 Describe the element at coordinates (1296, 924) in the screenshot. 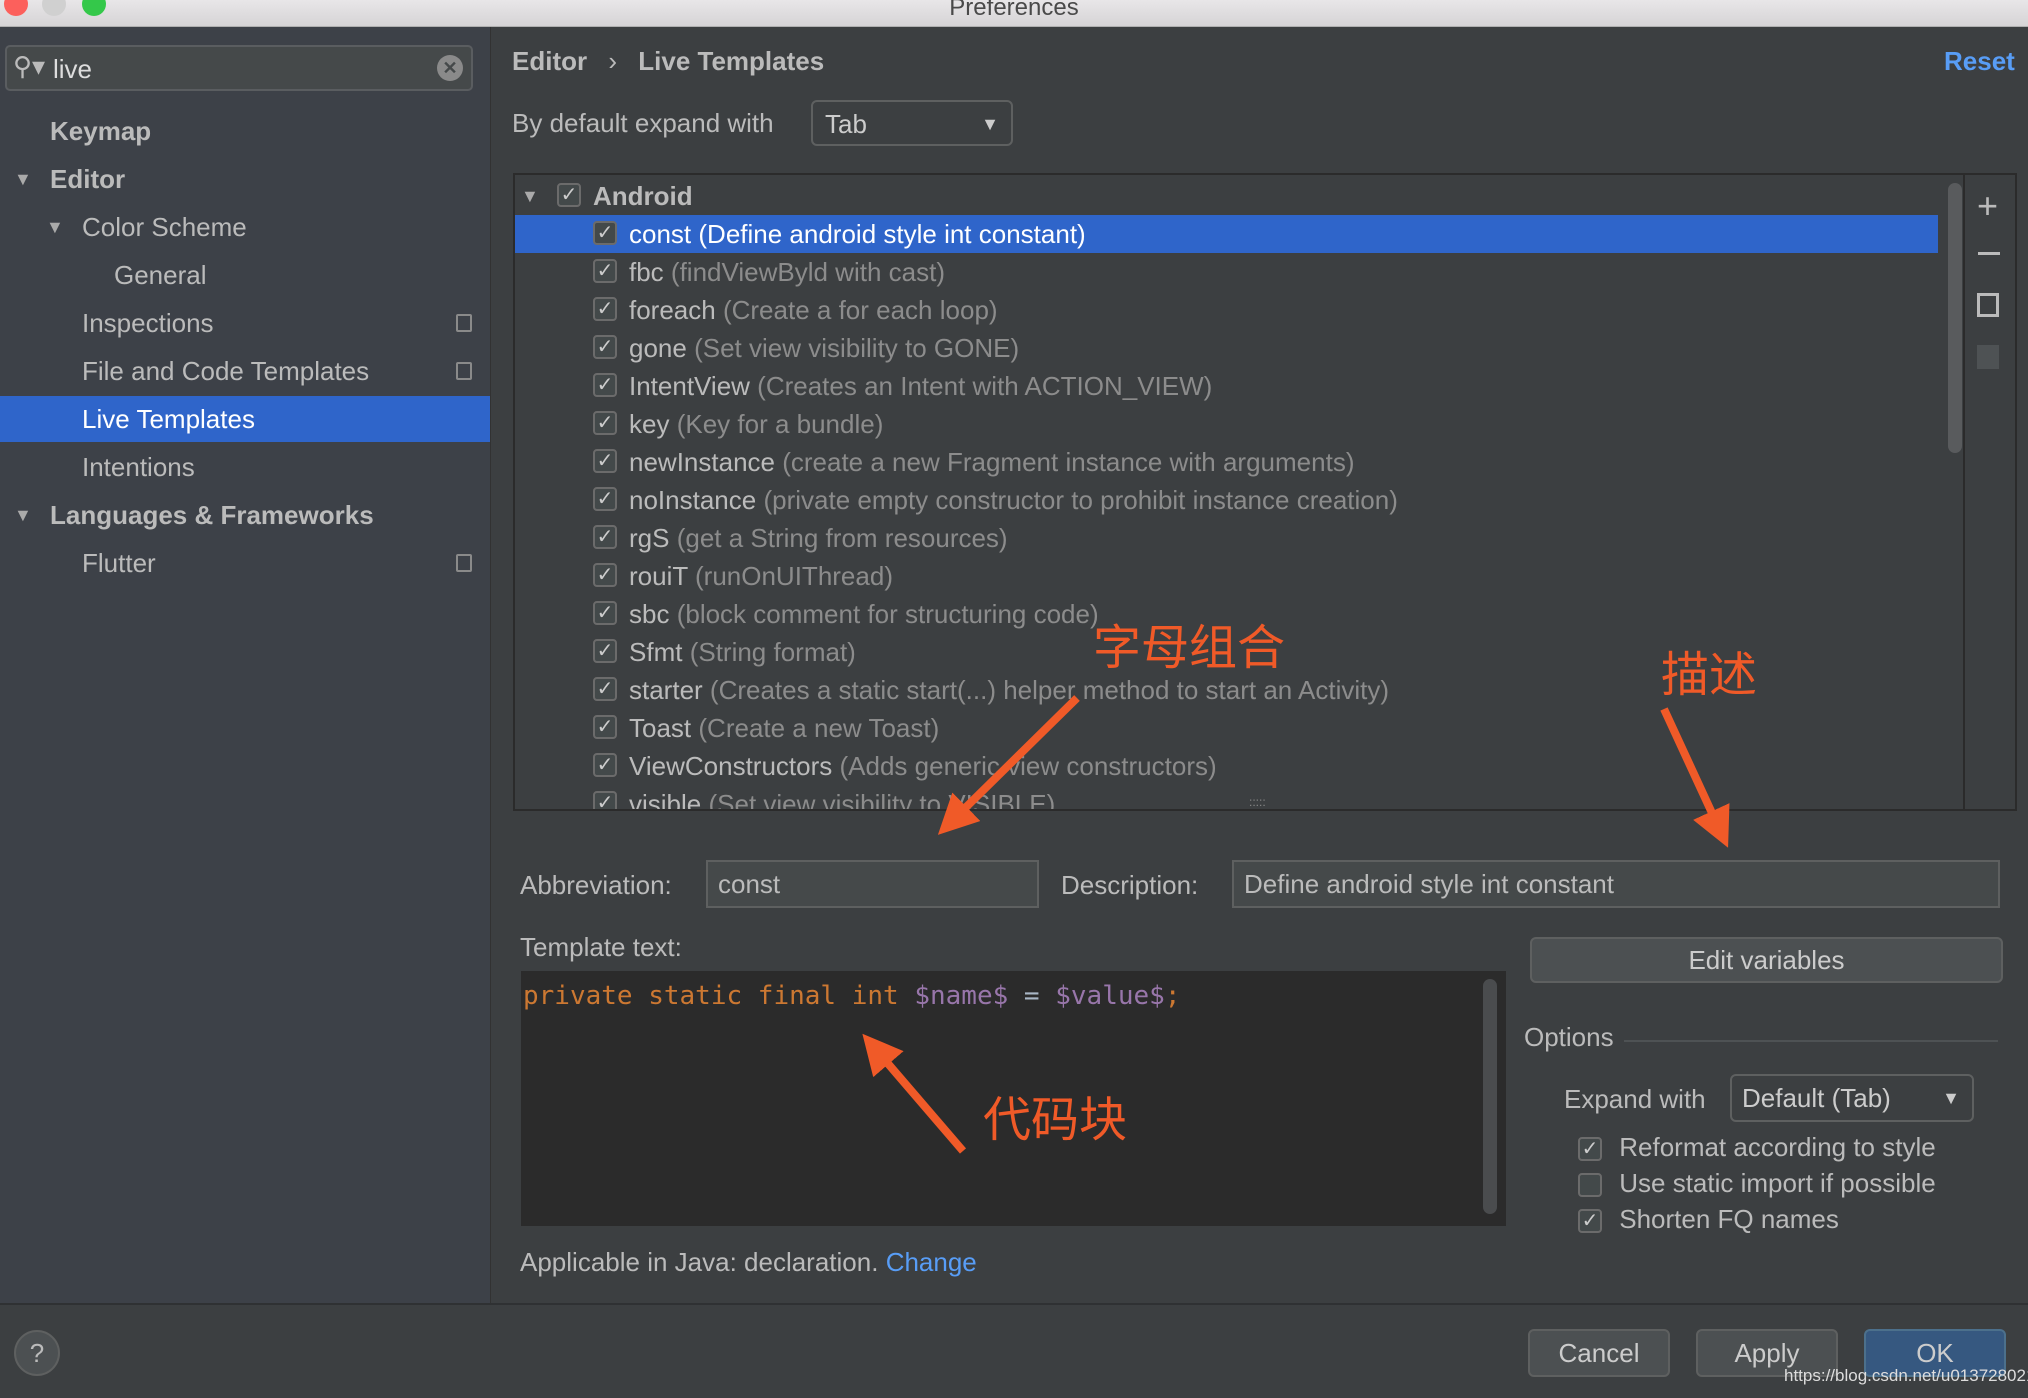

I see `annotation-arrows` at that location.